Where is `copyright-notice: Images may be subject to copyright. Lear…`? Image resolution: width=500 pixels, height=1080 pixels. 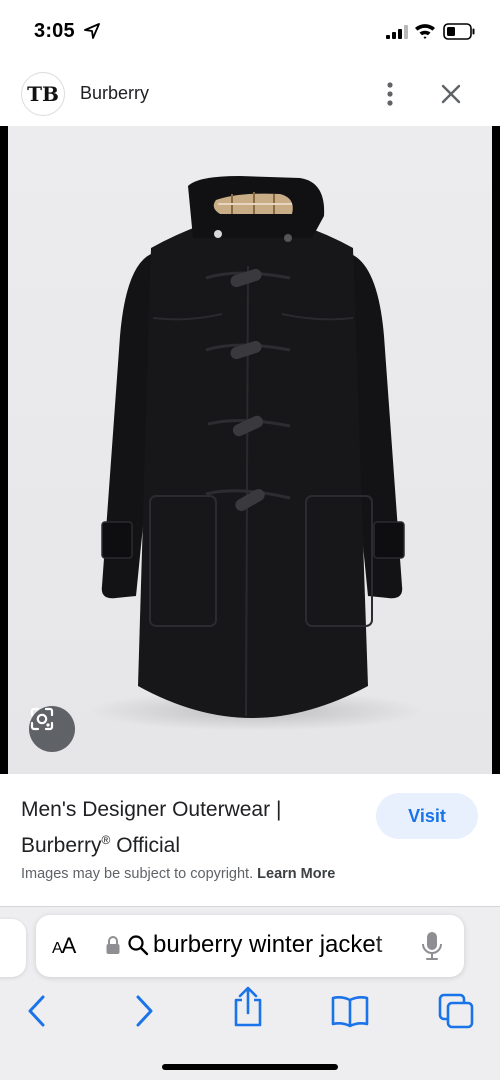
copyright-notice: Images may be subject to copyright. Lear… is located at coordinates (178, 874).